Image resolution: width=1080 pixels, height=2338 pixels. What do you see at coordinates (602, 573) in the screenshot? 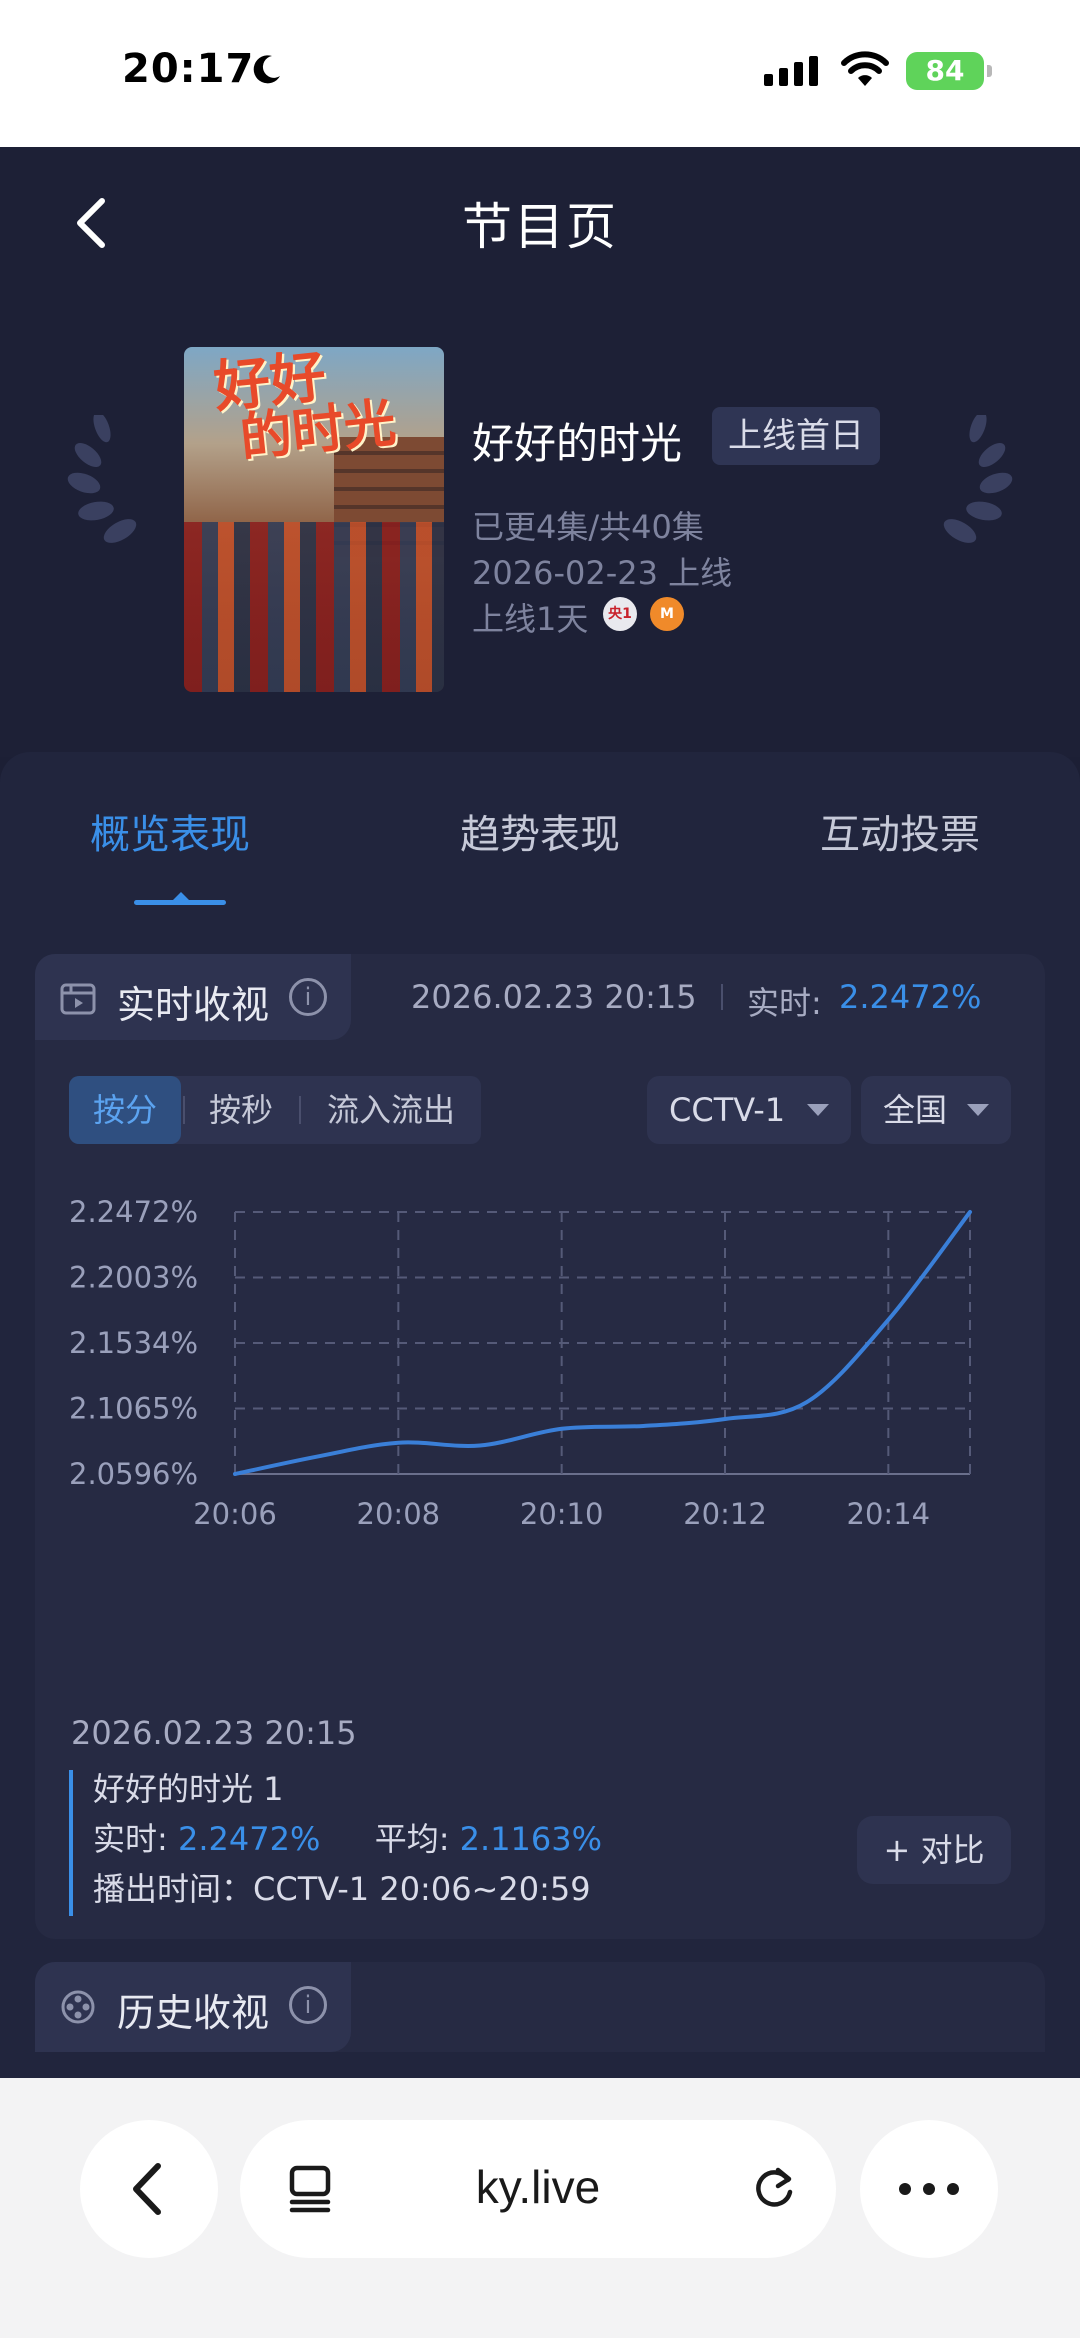
I see `release-date: 2026-02-23 上线` at bounding box center [602, 573].